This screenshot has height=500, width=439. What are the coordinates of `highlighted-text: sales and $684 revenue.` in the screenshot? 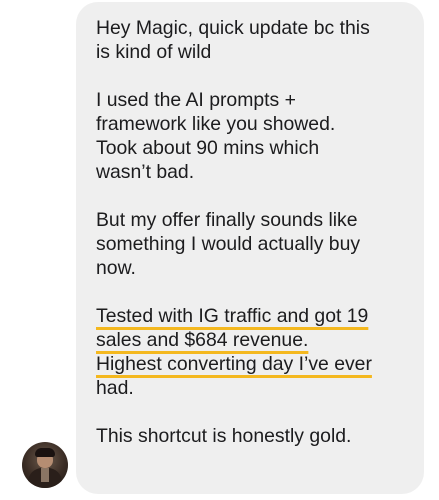 It's located at (202, 340).